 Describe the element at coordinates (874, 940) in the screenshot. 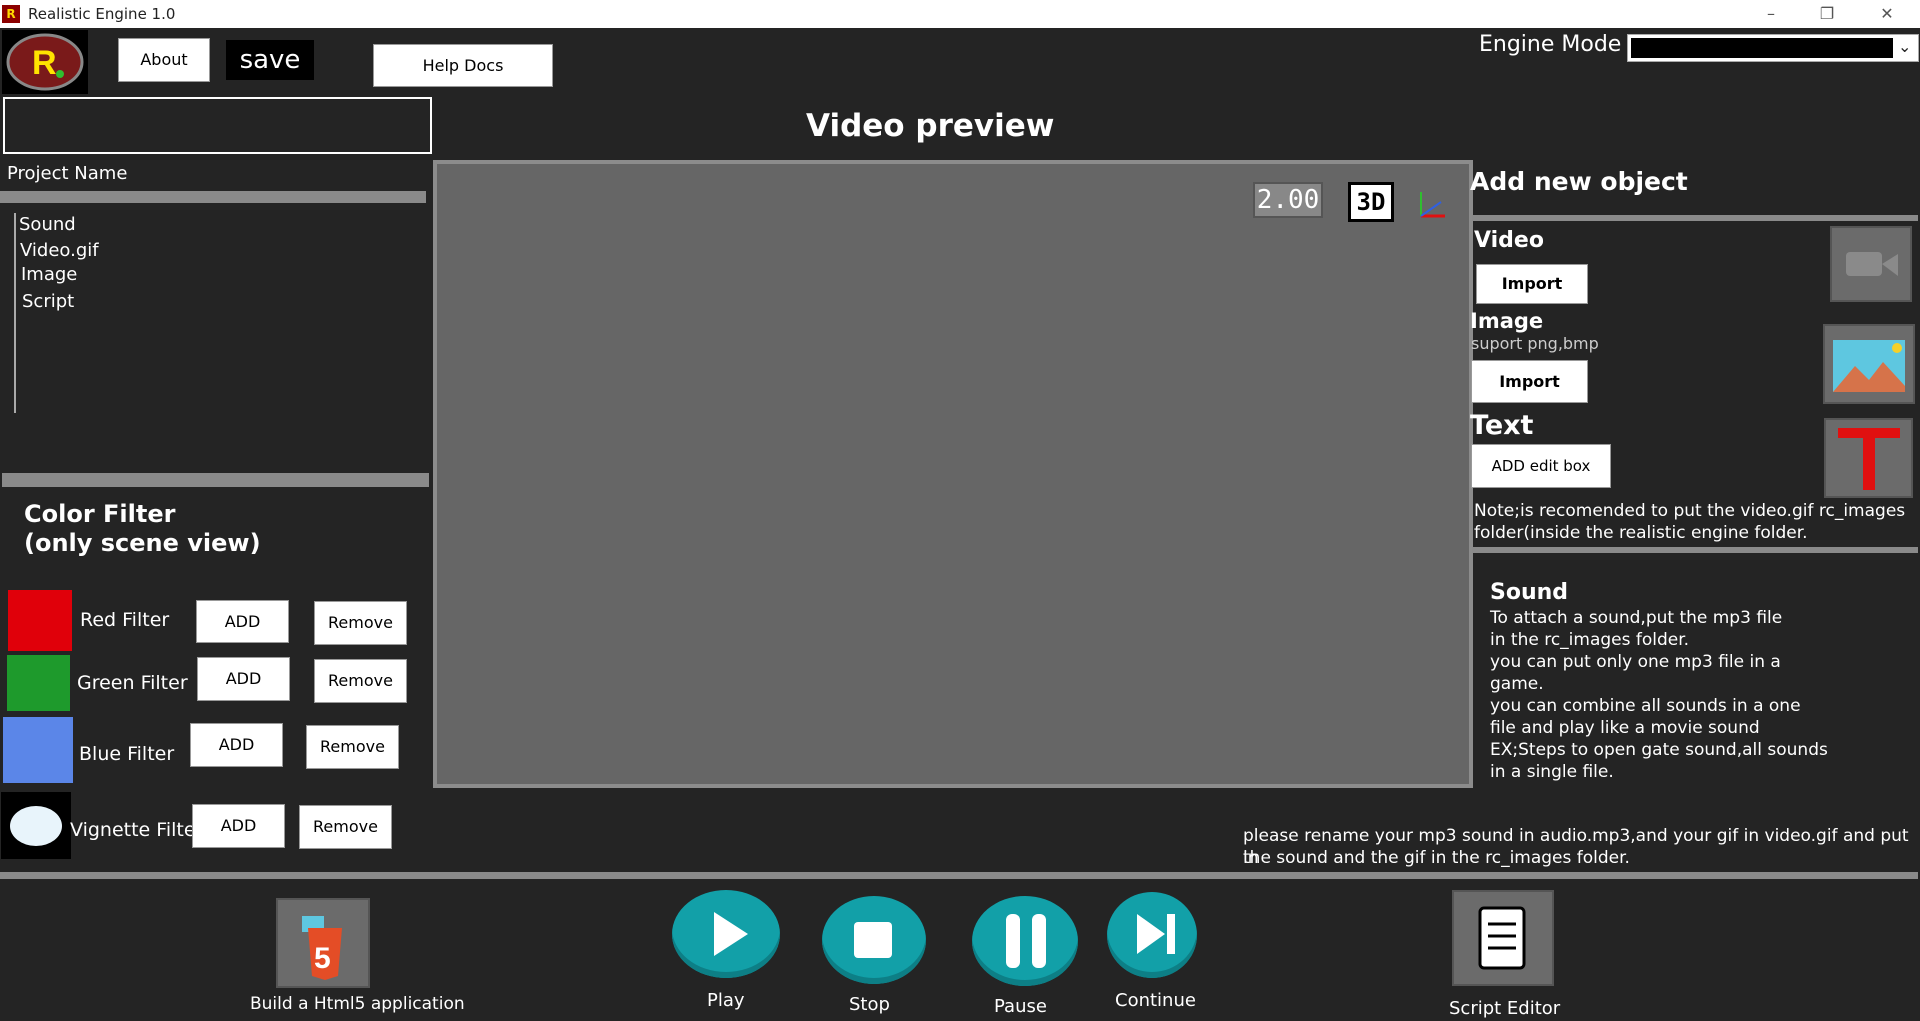

I see `stop-button` at that location.